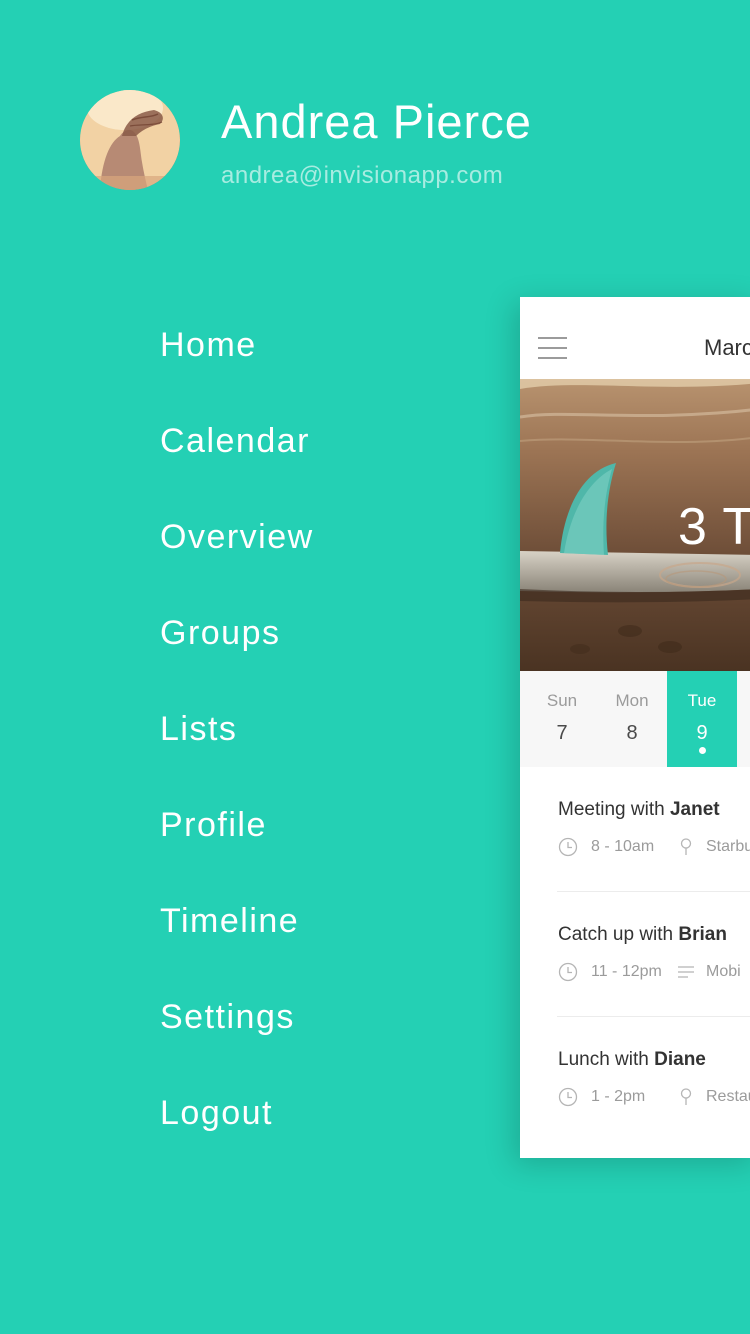 The height and width of the screenshot is (1334, 750). Describe the element at coordinates (680, 1059) in the screenshot. I see `event-person: Diane` at that location.